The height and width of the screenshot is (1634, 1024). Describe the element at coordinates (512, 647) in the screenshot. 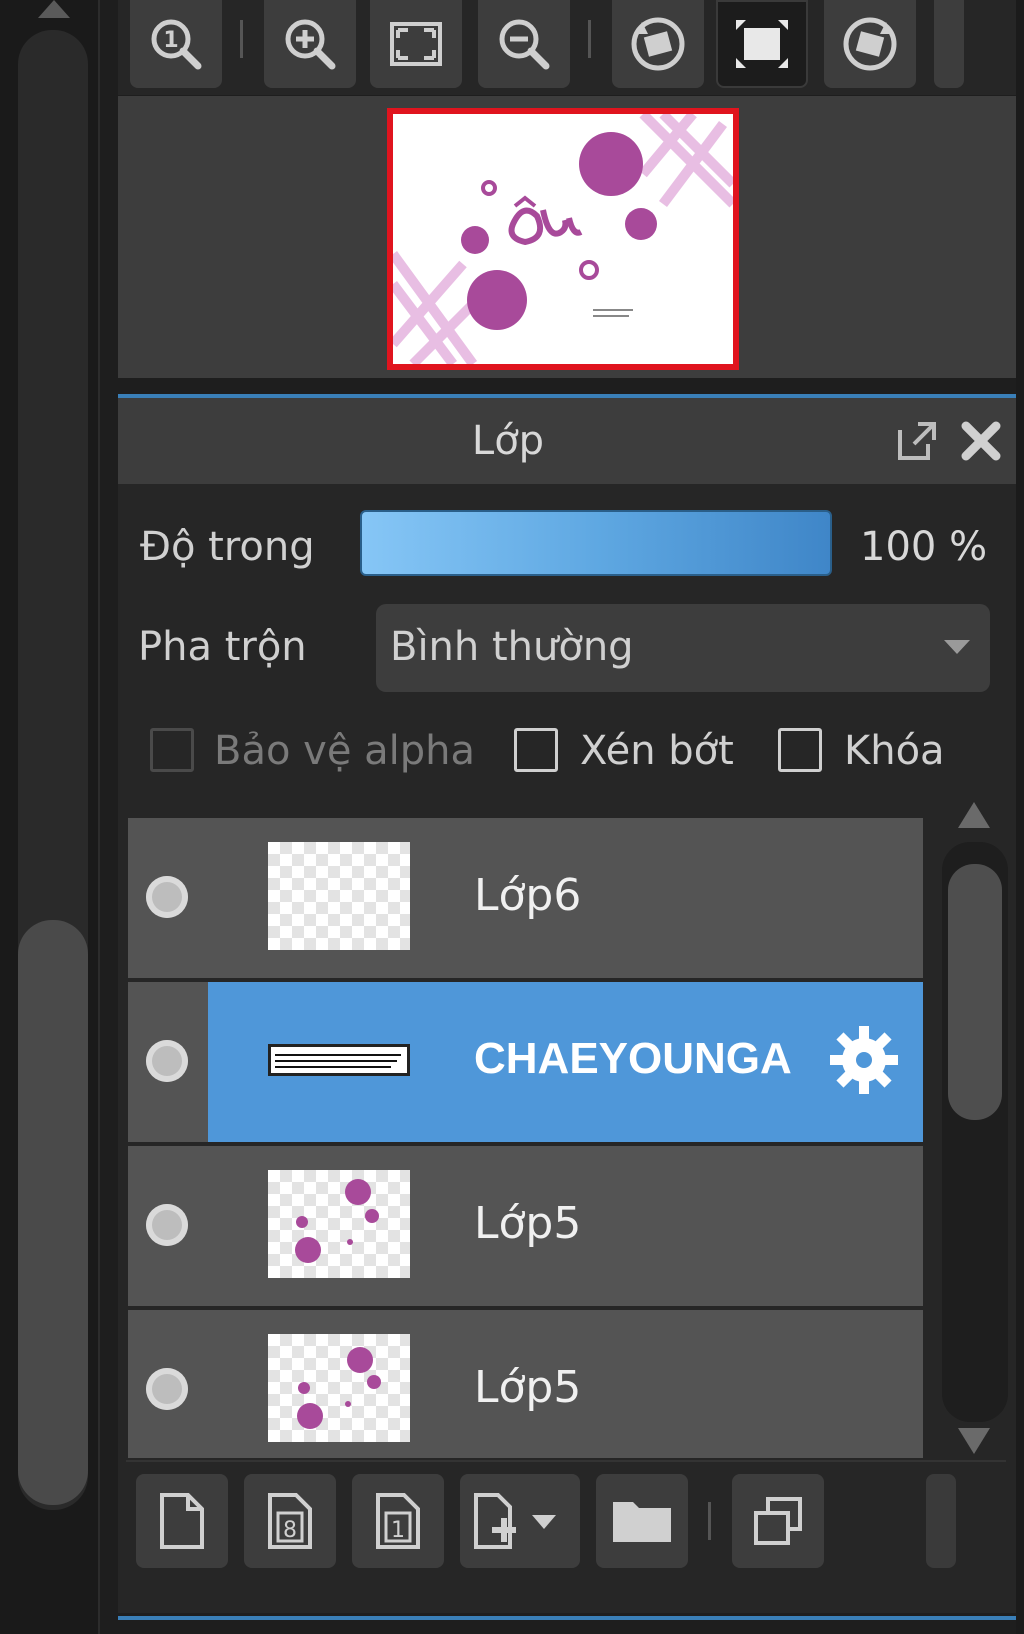

I see `blend-mode-value: Bình thường` at that location.